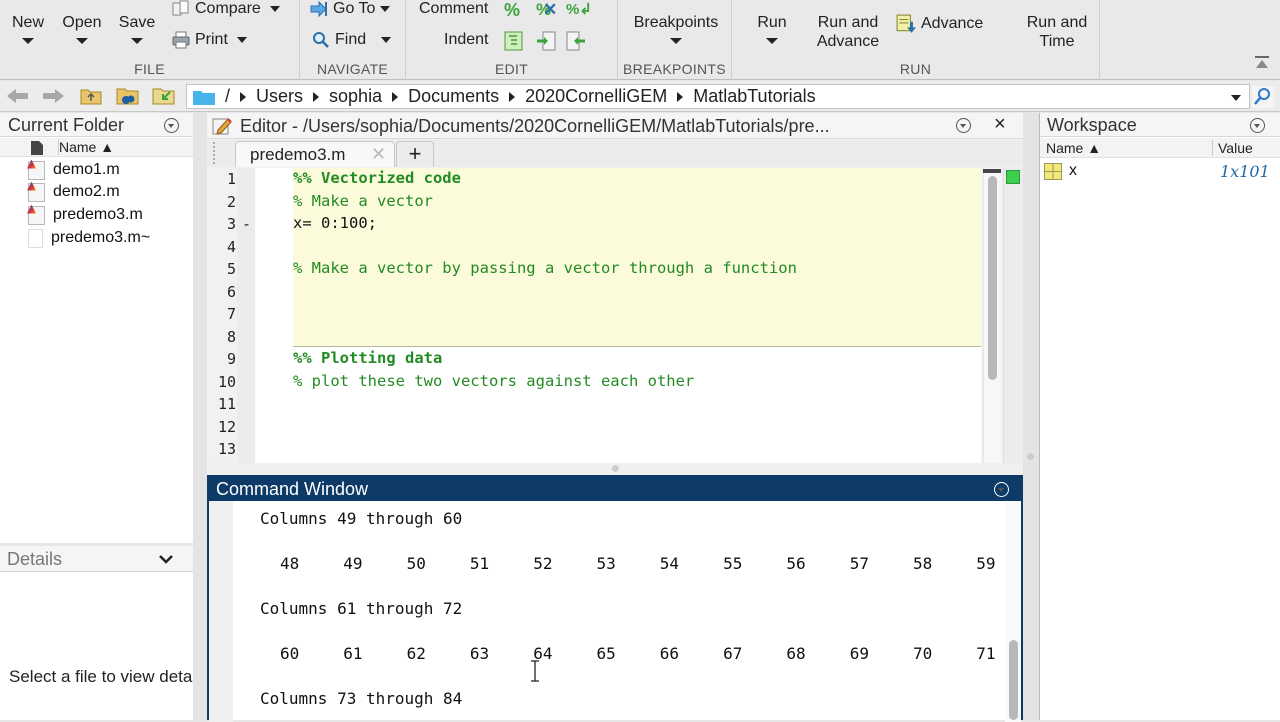  What do you see at coordinates (246, 315) in the screenshot?
I see `breakpoint-column` at bounding box center [246, 315].